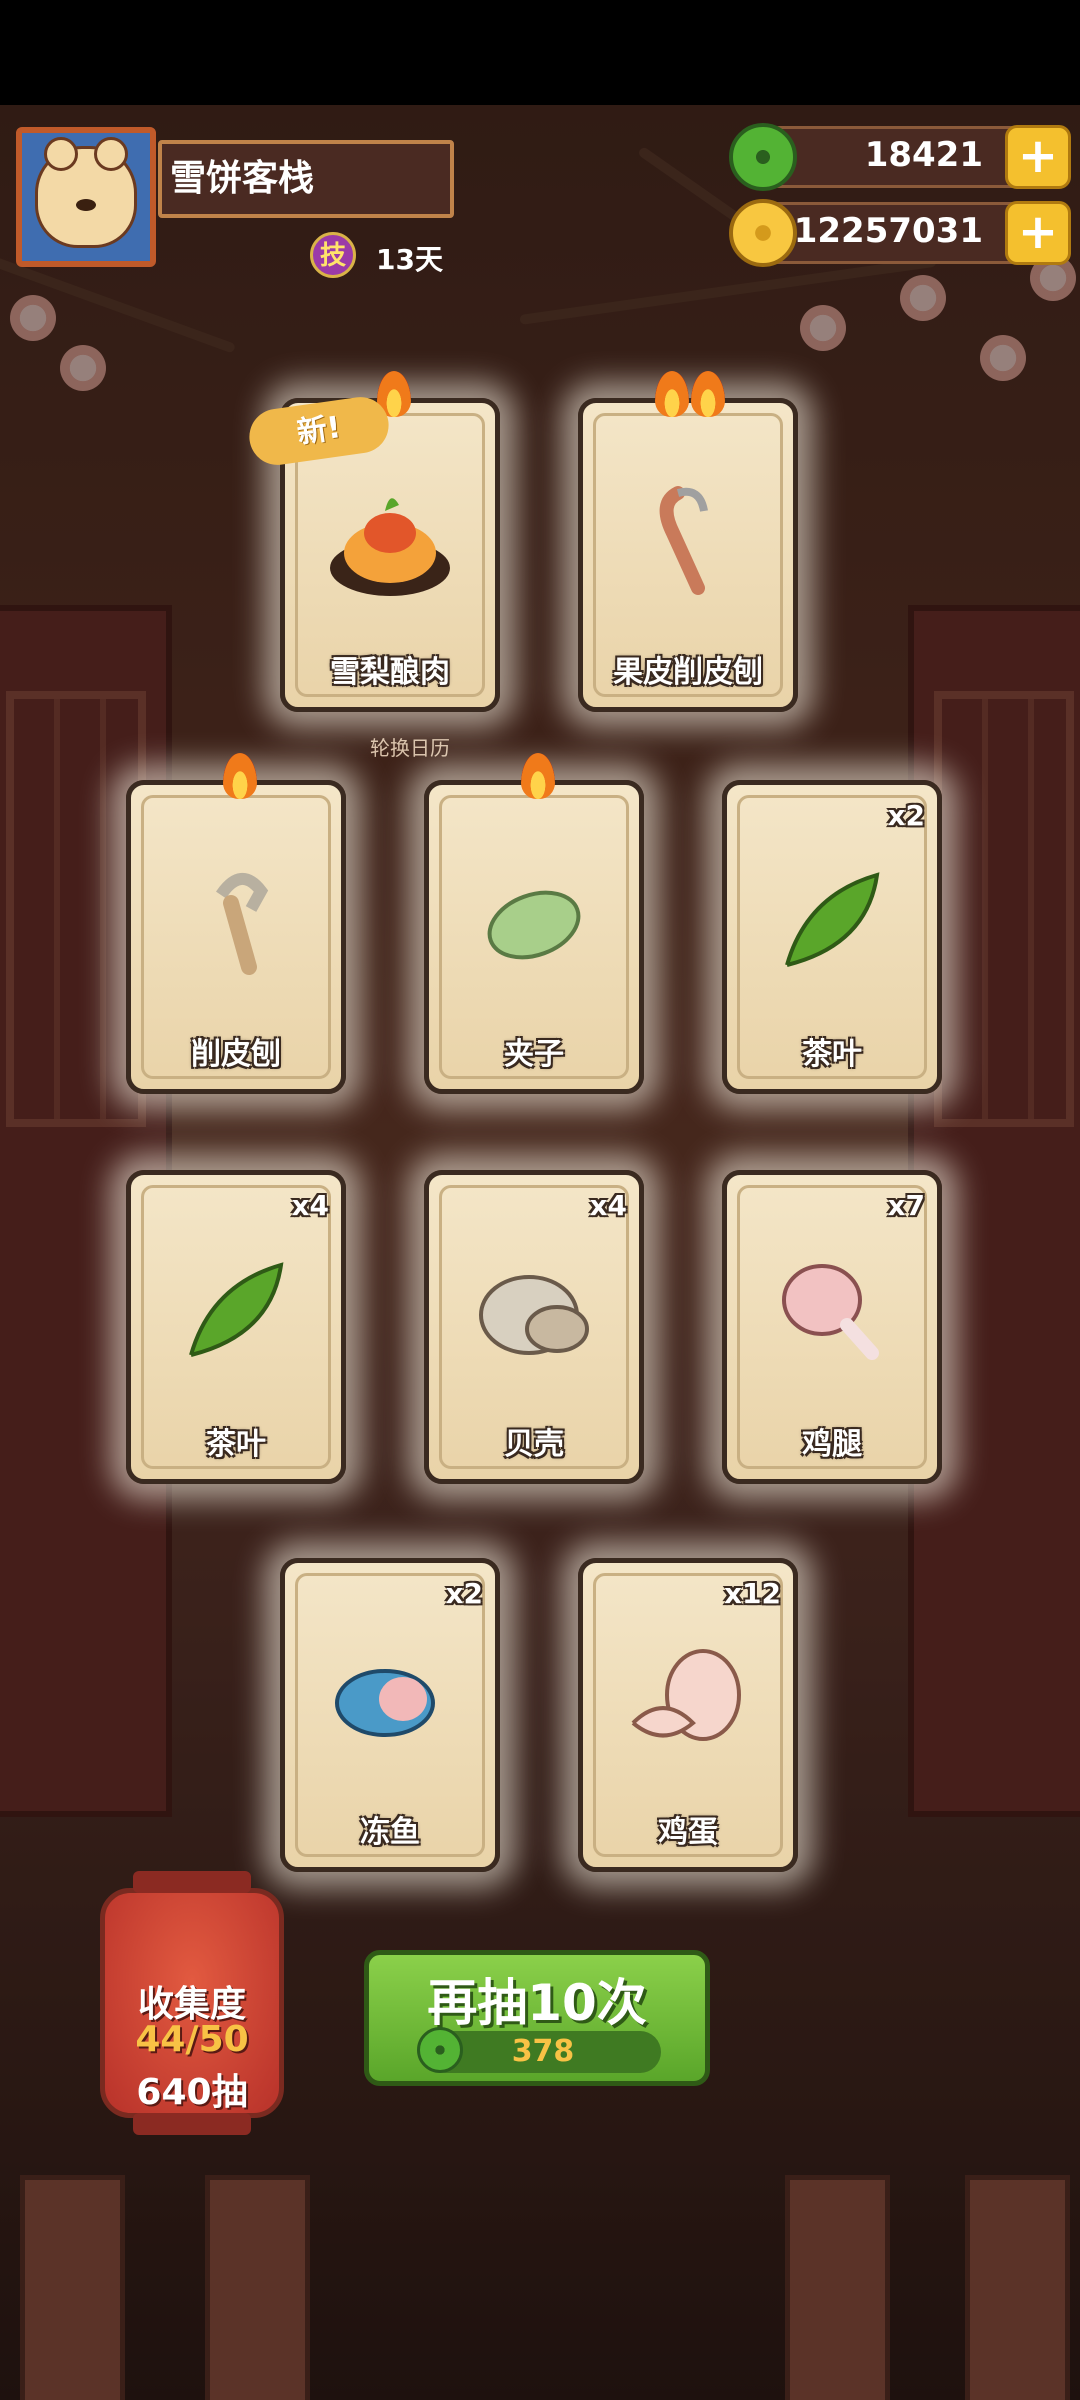 The height and width of the screenshot is (2400, 1080). What do you see at coordinates (763, 233) in the screenshot?
I see `coin-icon` at bounding box center [763, 233].